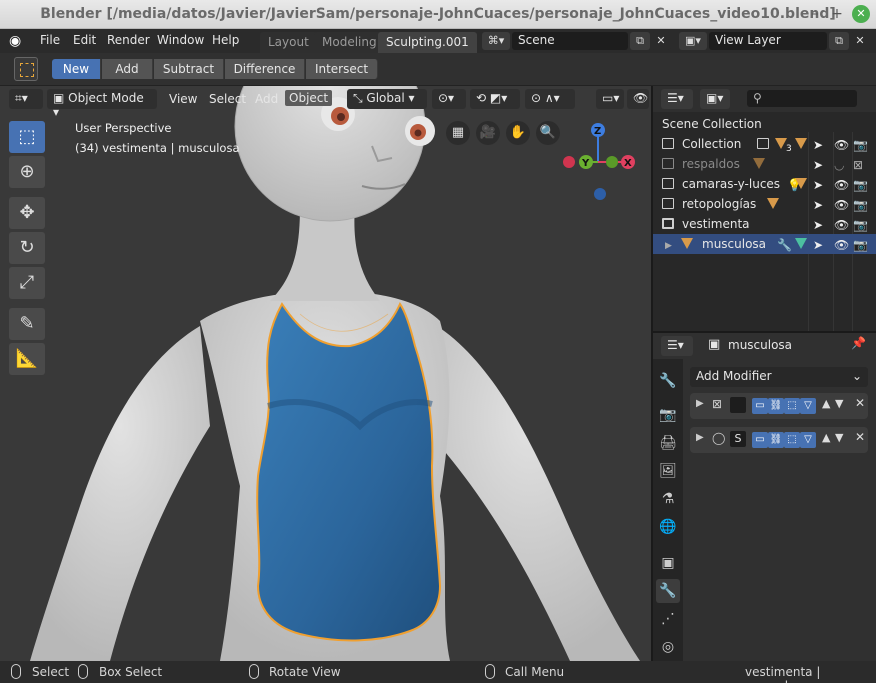  Describe the element at coordinates (837, 14) in the screenshot. I see `maximize-icon: +` at that location.